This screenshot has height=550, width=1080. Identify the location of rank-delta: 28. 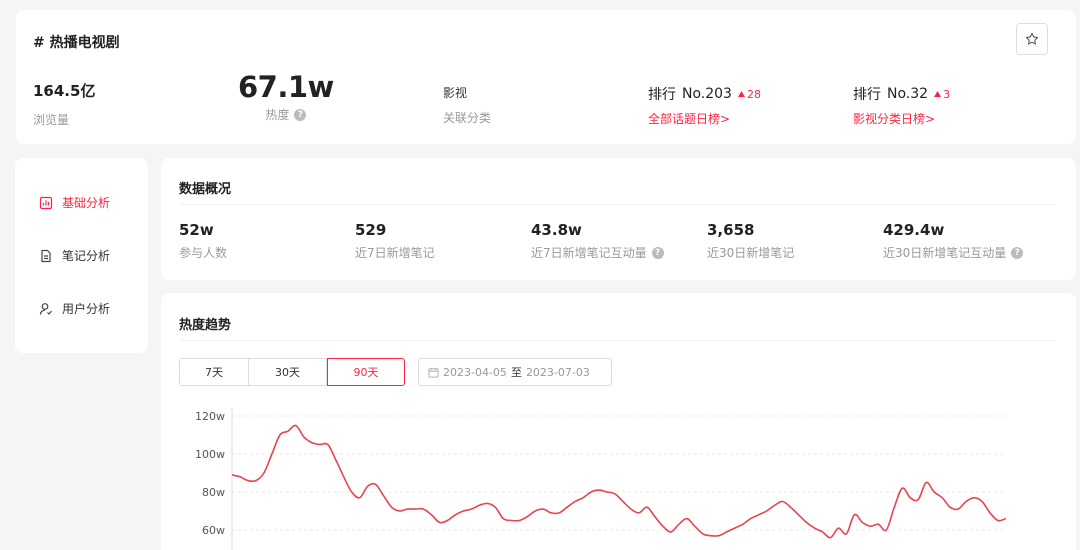
(749, 94).